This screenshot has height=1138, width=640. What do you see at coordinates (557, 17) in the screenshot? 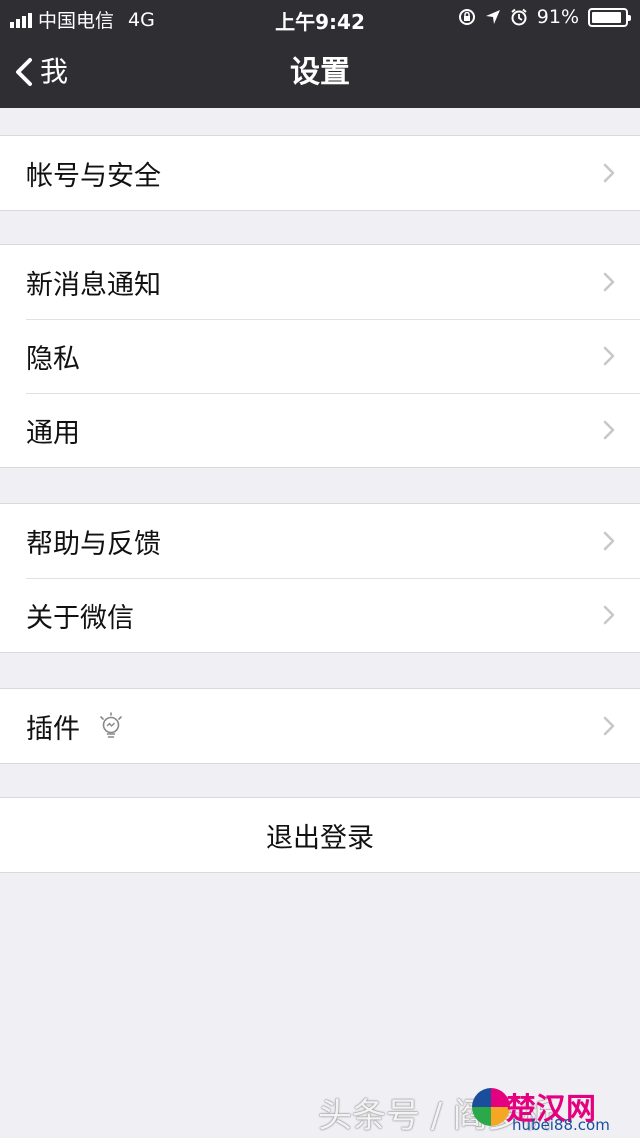
I see `battery-percent: 91%` at bounding box center [557, 17].